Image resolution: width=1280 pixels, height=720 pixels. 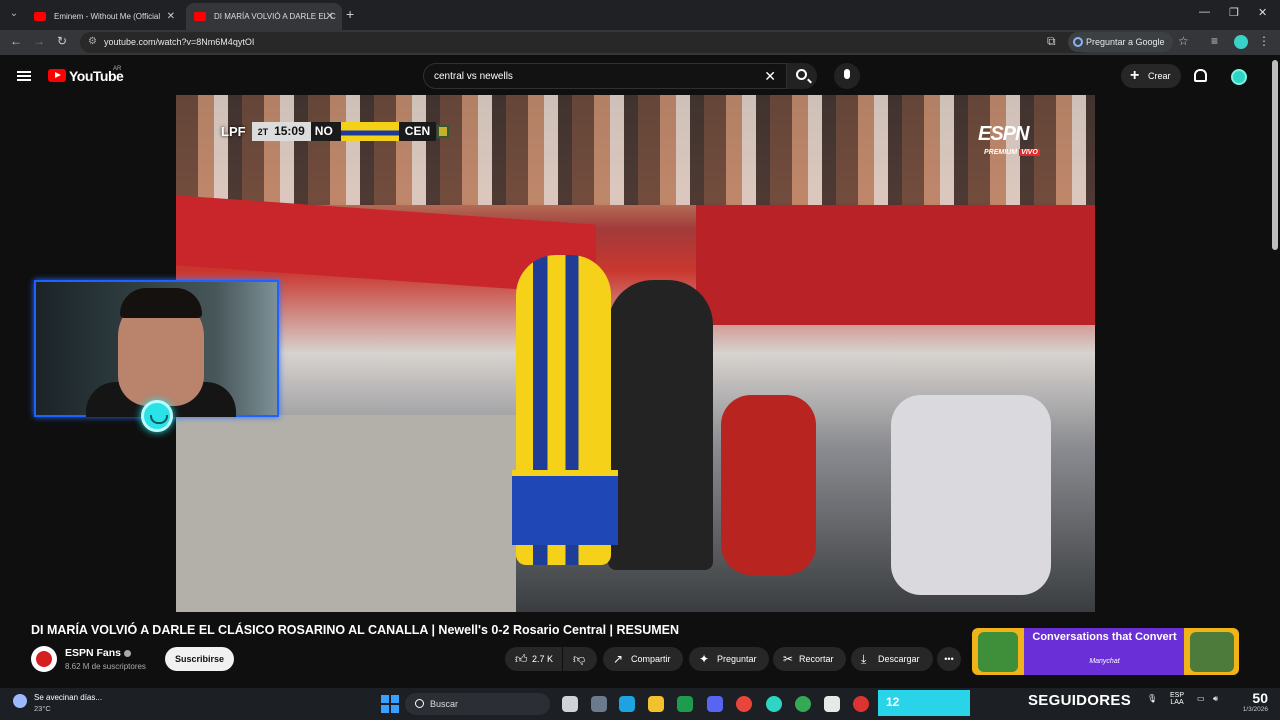 I want to click on store-icon, so click(x=832, y=704).